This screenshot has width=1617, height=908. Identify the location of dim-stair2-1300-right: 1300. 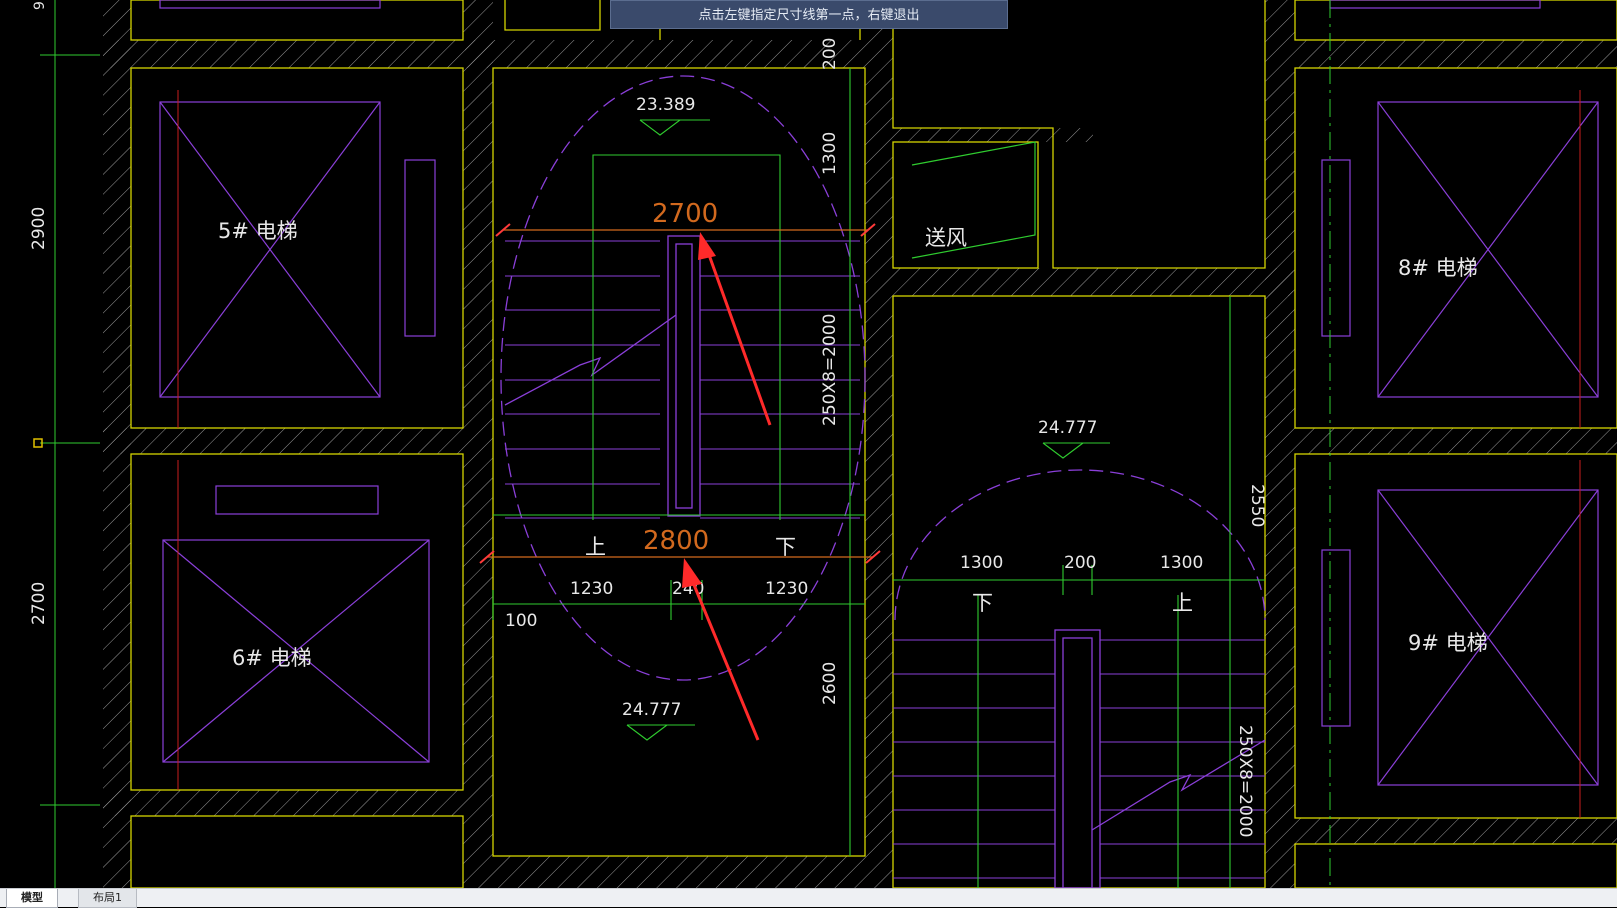
(1181, 563).